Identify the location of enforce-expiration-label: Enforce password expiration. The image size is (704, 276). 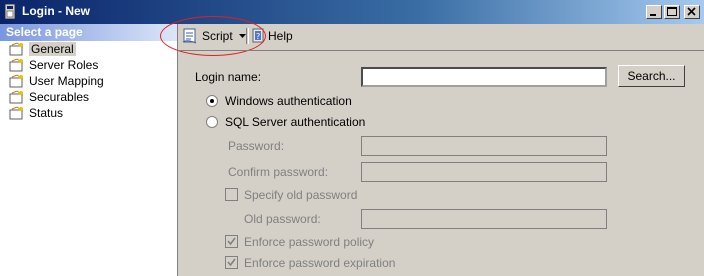
(320, 263).